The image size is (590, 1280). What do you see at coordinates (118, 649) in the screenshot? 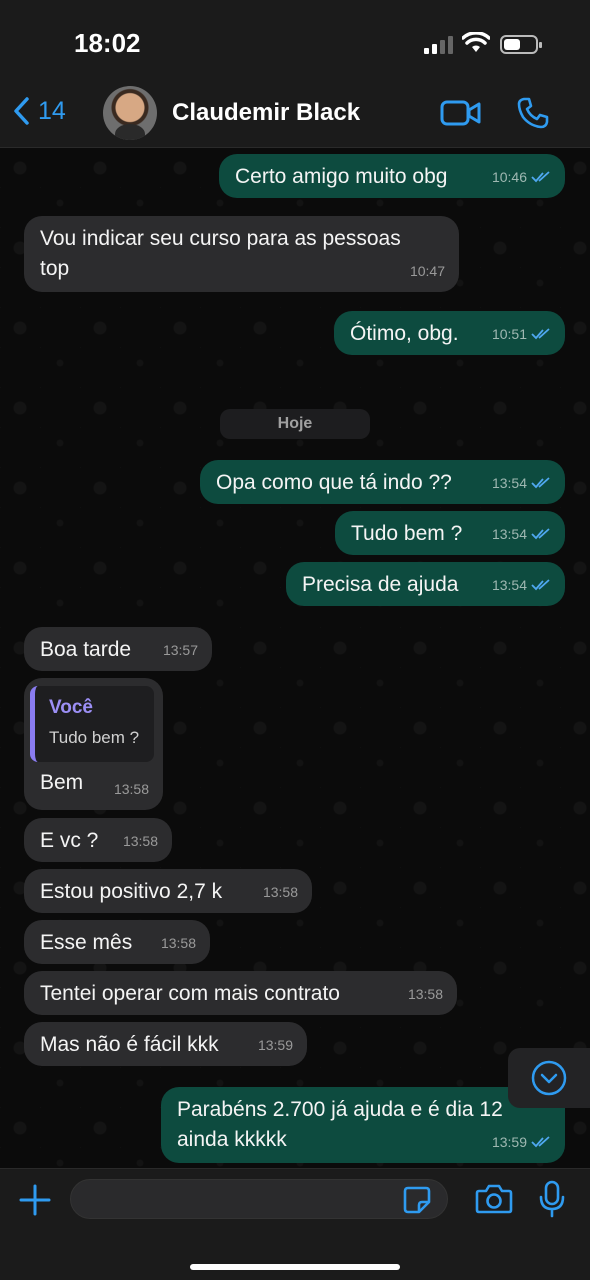
I see `message-incoming: Boa tarde 13:57` at bounding box center [118, 649].